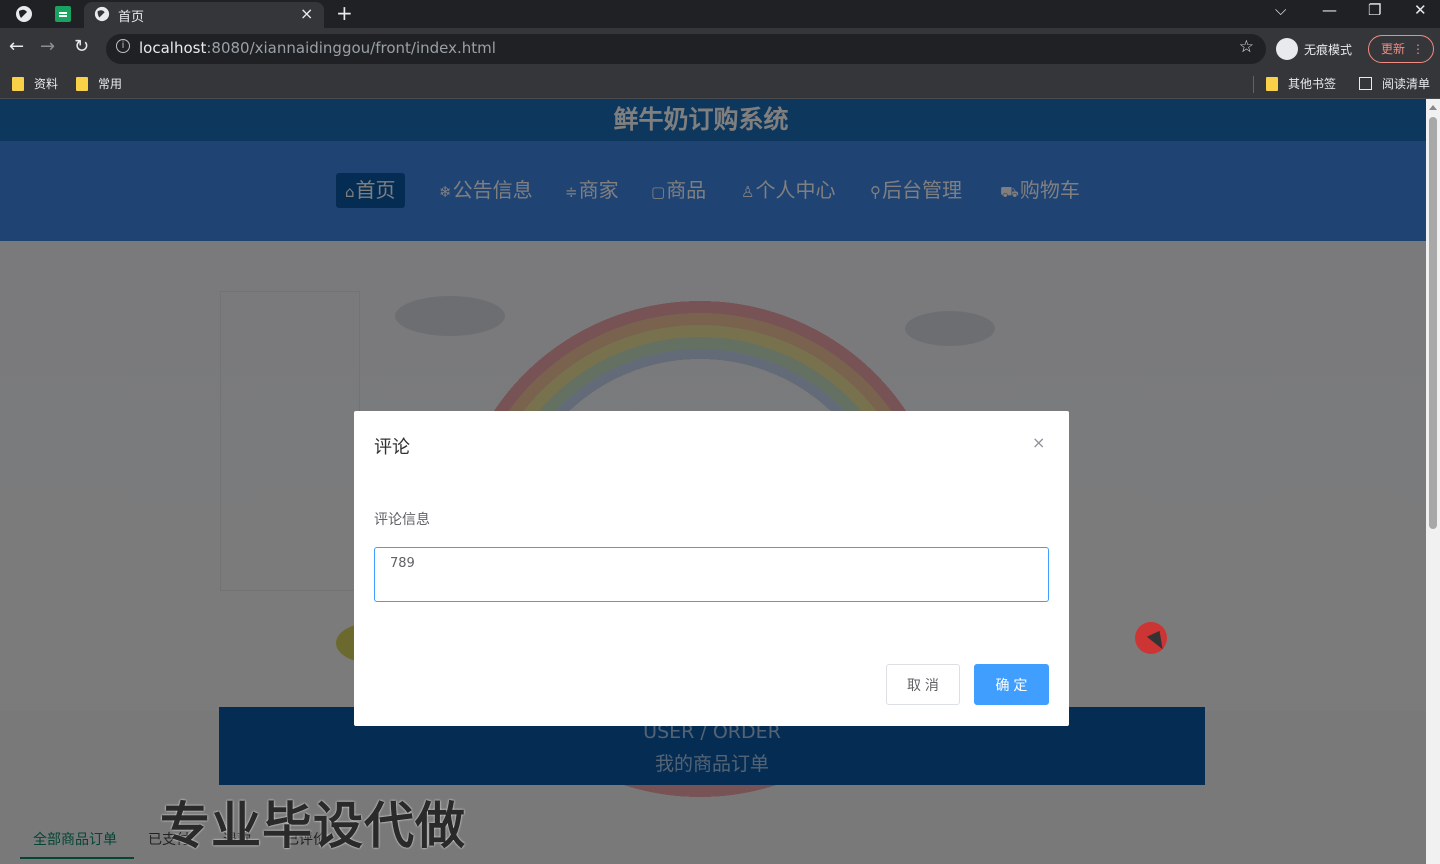 The height and width of the screenshot is (864, 1440). I want to click on new-tab-button: +, so click(344, 13).